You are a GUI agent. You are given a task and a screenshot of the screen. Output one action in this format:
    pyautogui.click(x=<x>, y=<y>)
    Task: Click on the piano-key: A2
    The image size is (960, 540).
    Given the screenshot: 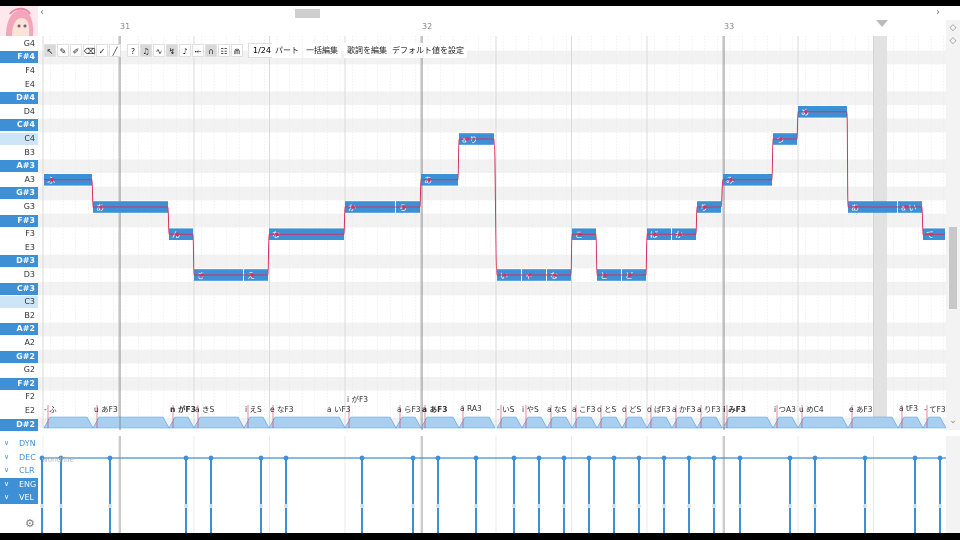 What is the action you would take?
    pyautogui.click(x=19, y=343)
    